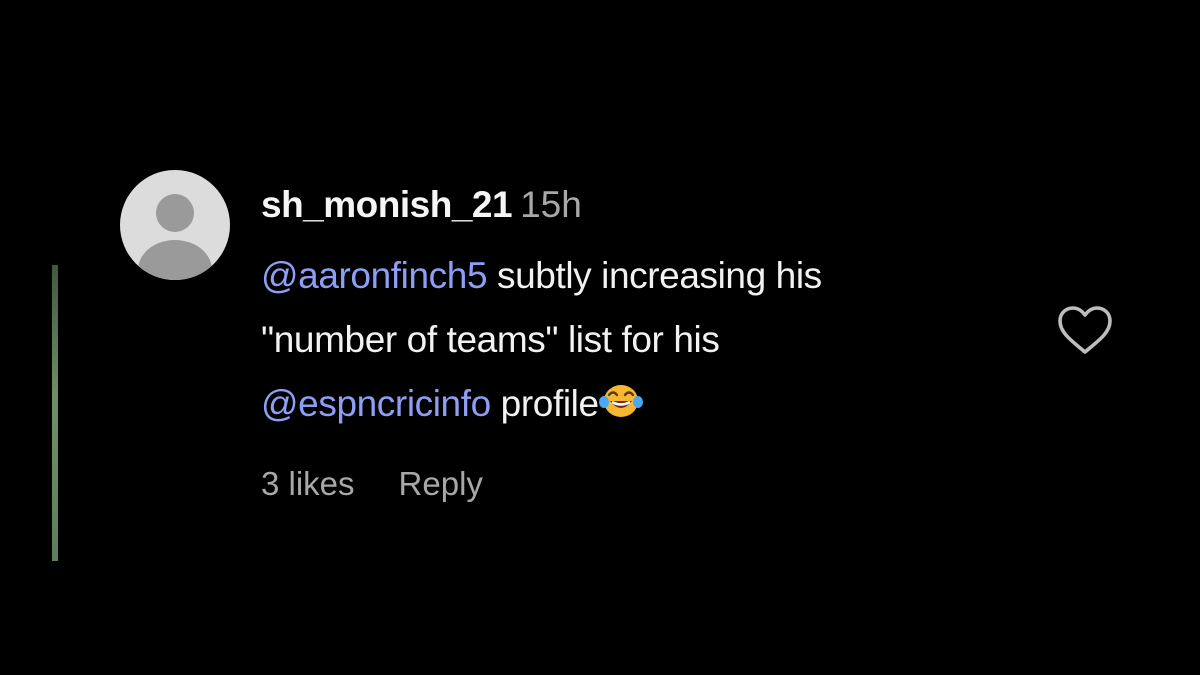 Image resolution: width=1200 pixels, height=675 pixels. I want to click on avatar, so click(175, 225).